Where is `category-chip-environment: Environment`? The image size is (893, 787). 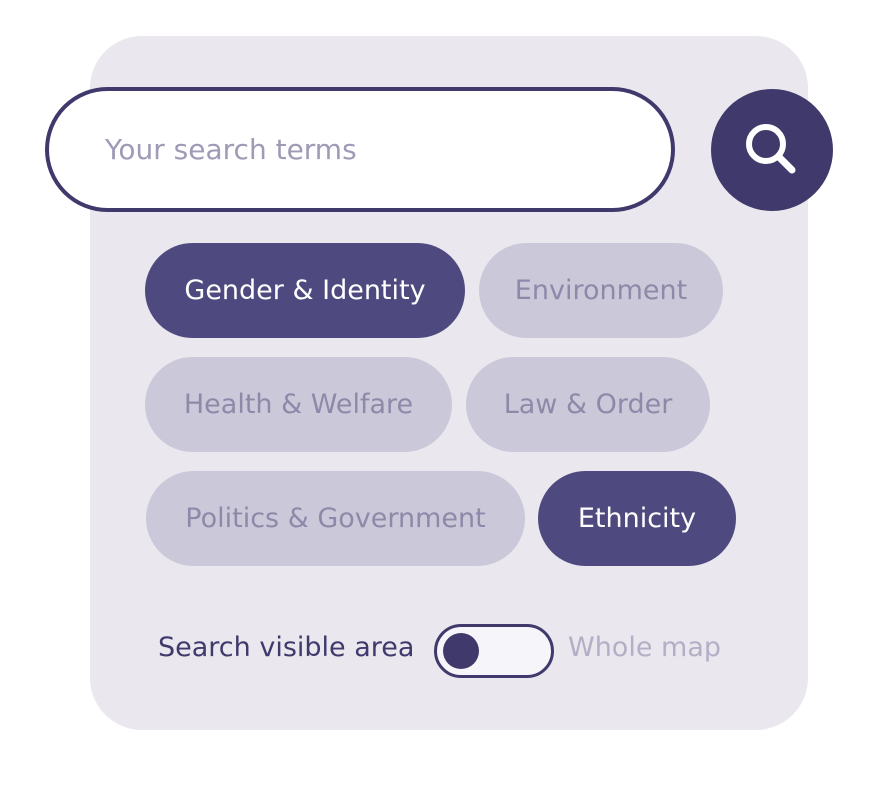 category-chip-environment: Environment is located at coordinates (601, 290).